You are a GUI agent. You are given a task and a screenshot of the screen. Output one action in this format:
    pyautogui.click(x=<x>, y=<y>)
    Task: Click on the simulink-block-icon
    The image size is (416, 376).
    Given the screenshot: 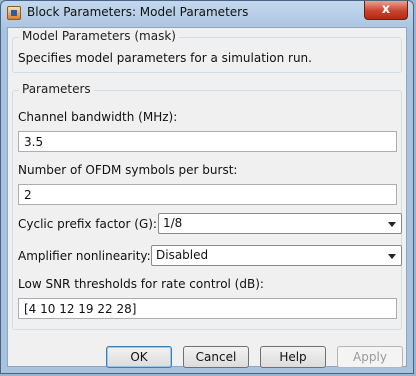 What is the action you would take?
    pyautogui.click(x=14, y=13)
    